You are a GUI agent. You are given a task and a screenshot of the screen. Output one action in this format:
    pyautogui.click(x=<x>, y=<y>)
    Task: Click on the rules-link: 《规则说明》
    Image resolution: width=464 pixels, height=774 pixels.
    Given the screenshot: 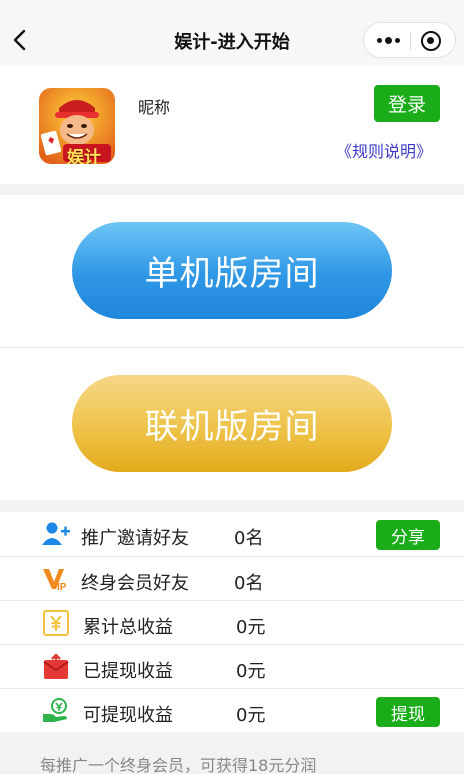 What is the action you would take?
    pyautogui.click(x=384, y=150)
    